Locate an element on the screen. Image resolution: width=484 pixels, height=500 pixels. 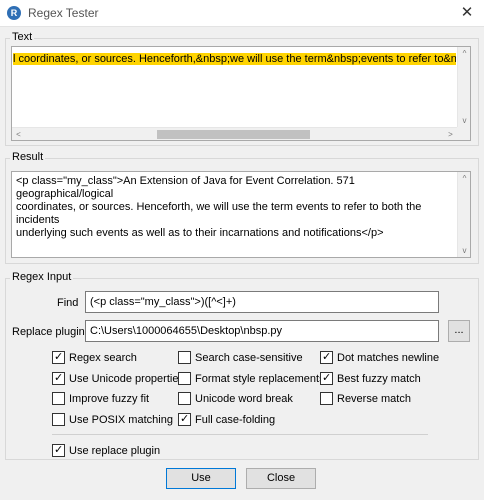
close-button: Close is located at coordinates (281, 478).